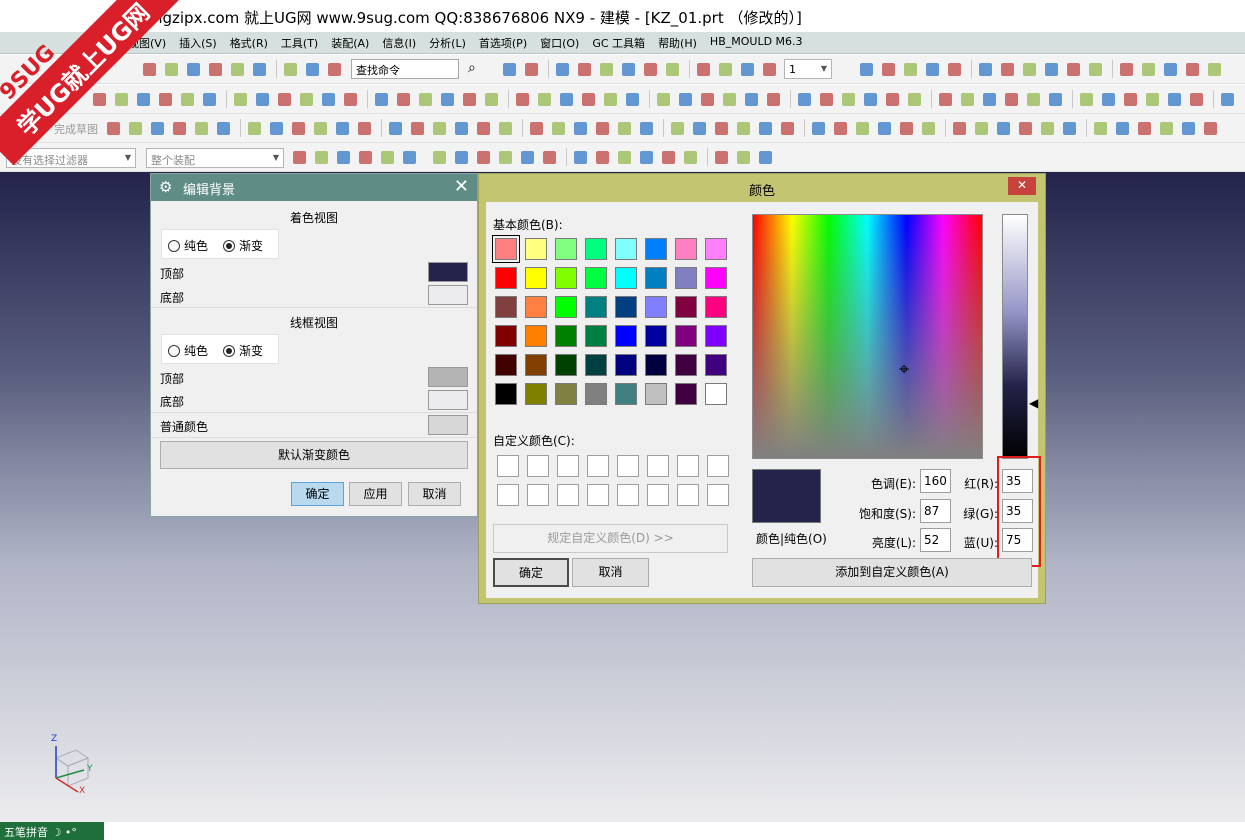 The height and width of the screenshot is (840, 1245). Describe the element at coordinates (448, 377) in the screenshot. I see `wireframe-top-color-swatch` at that location.